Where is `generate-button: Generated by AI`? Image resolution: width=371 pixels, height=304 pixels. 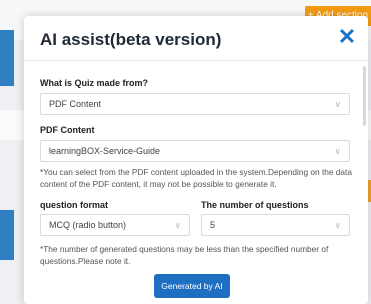 generate-button: Generated by AI is located at coordinates (192, 286).